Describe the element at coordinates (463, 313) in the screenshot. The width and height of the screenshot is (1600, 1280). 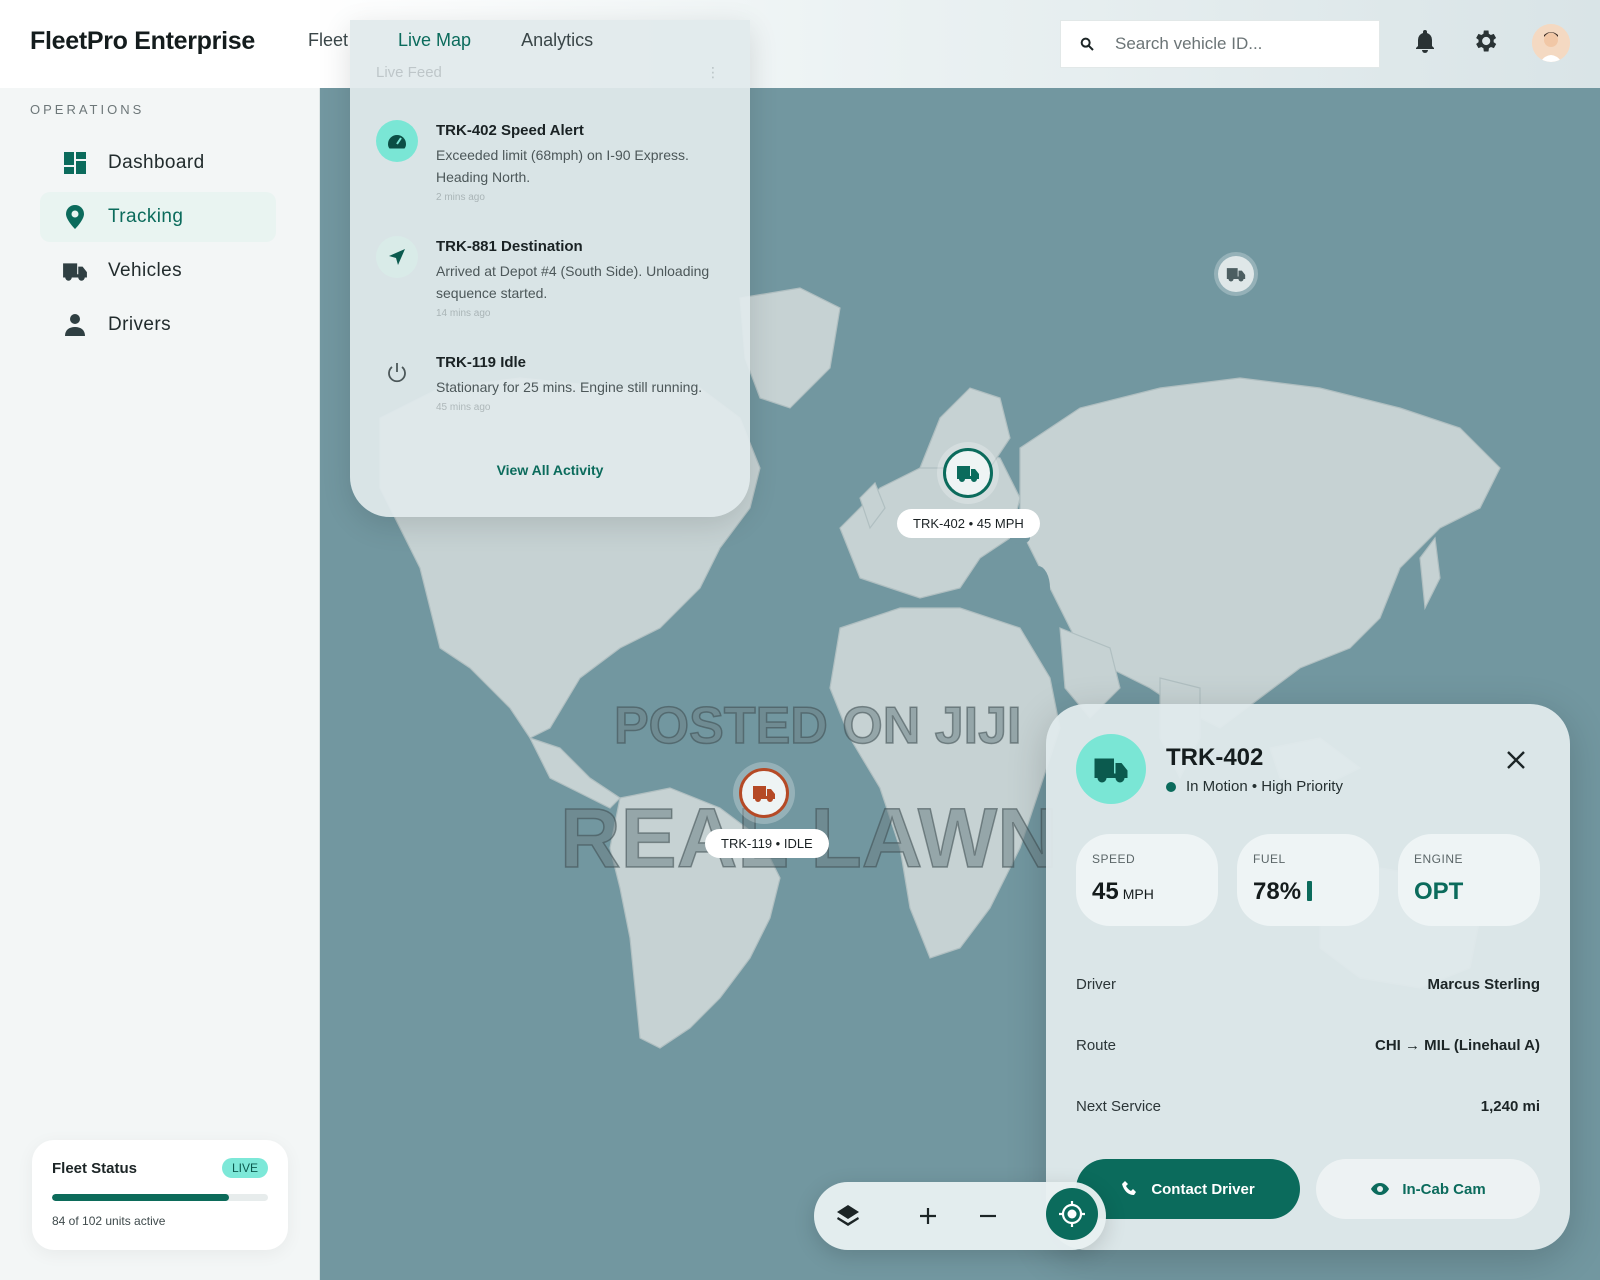
I see `feed-item-time: 14 mins ago` at that location.